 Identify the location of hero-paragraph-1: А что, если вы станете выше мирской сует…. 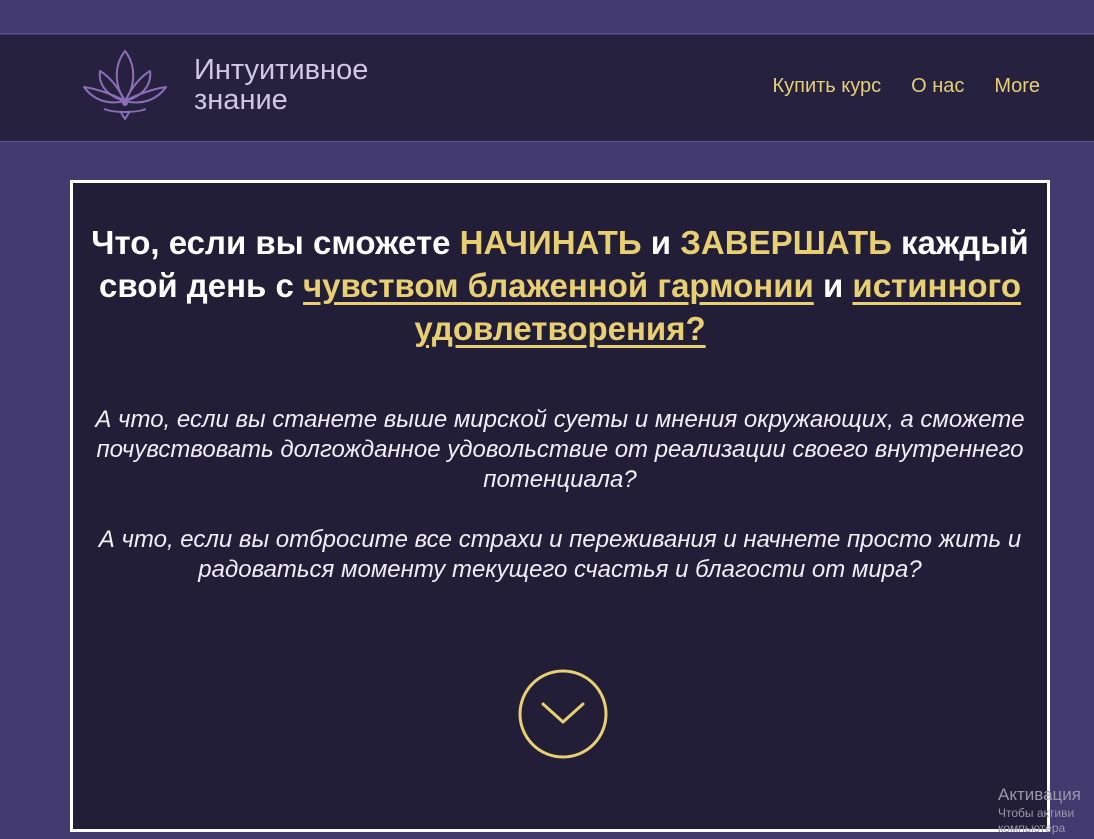
(560, 449).